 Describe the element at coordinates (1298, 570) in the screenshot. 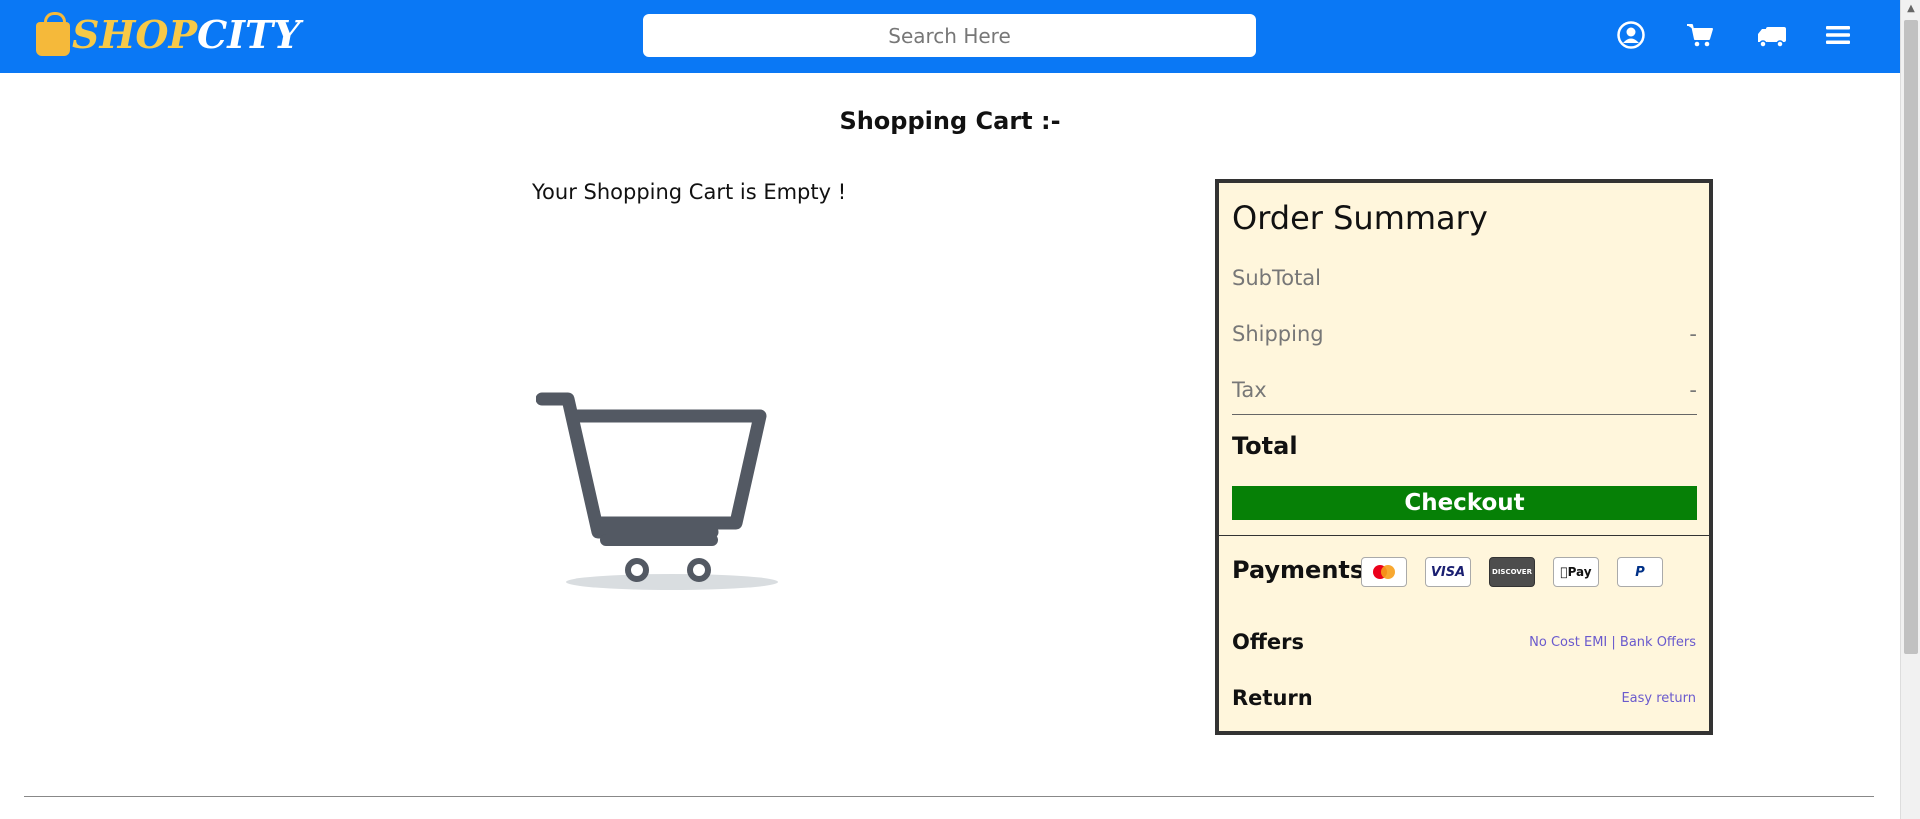

I see `payments-label: Payments` at that location.